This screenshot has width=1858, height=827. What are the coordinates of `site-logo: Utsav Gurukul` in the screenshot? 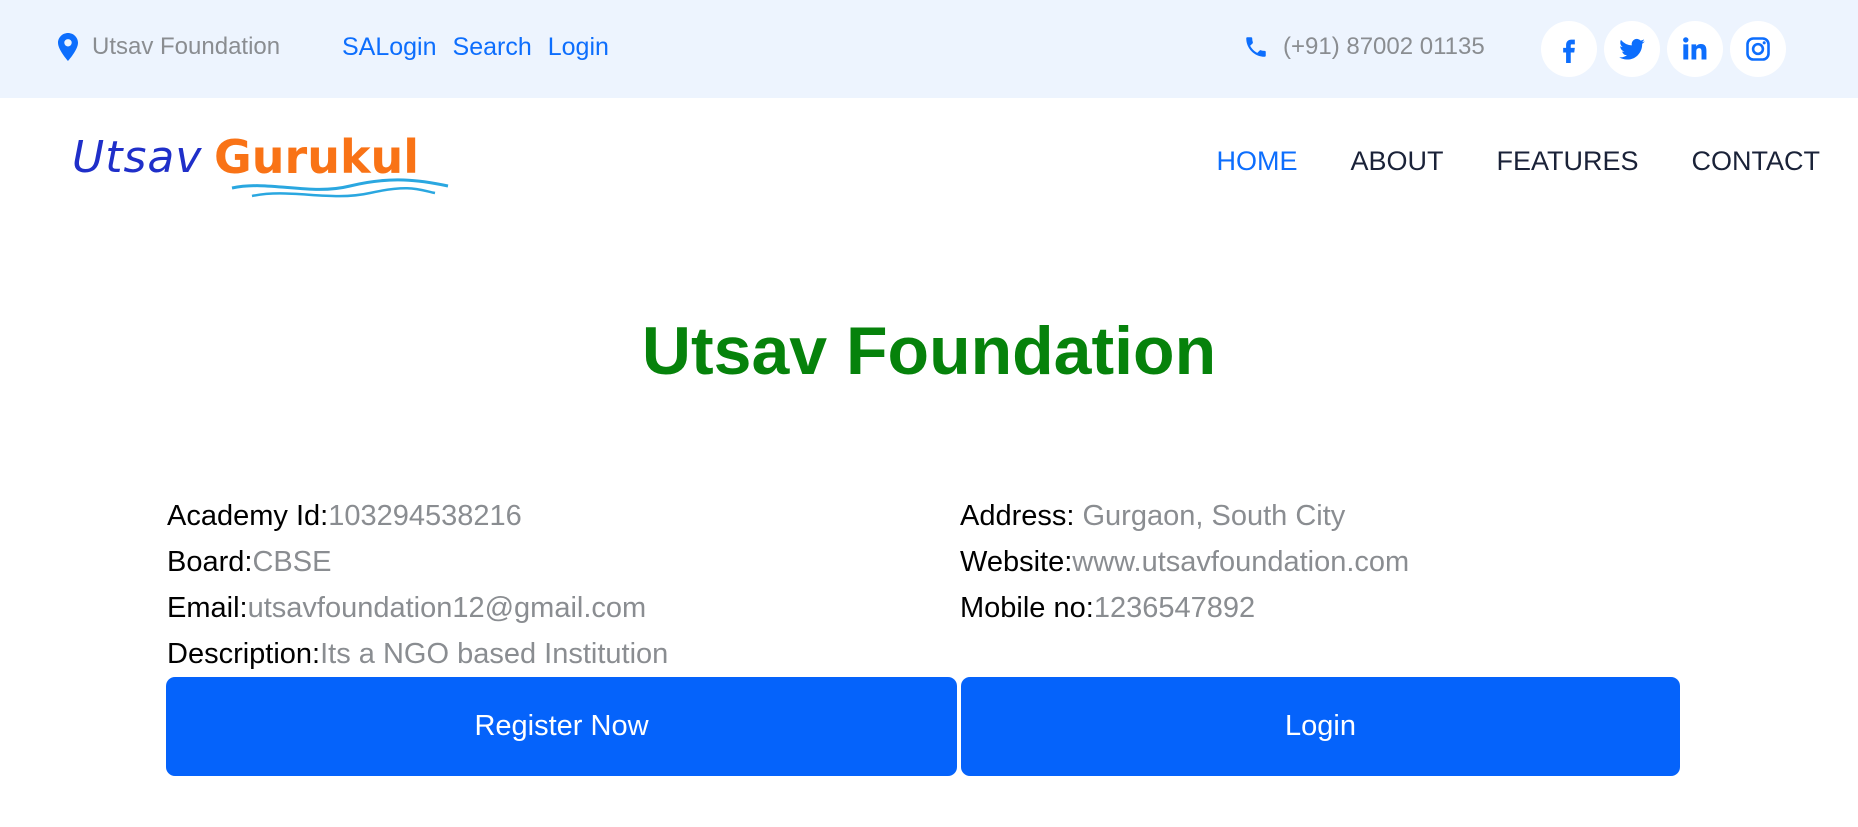 It's located at (259, 166).